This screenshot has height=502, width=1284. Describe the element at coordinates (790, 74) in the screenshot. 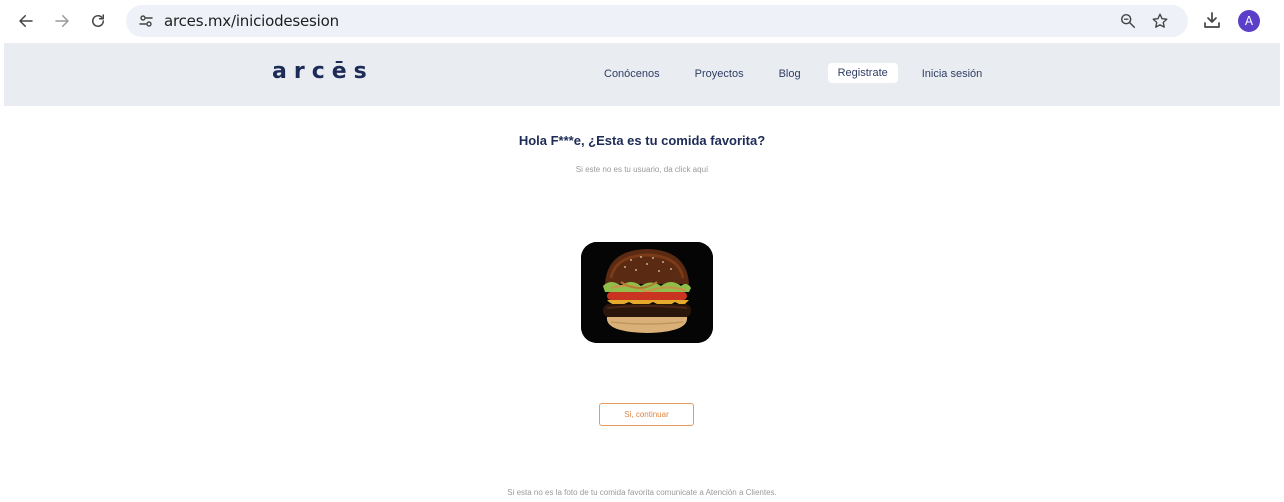

I see `nav-blog: Blog` at that location.